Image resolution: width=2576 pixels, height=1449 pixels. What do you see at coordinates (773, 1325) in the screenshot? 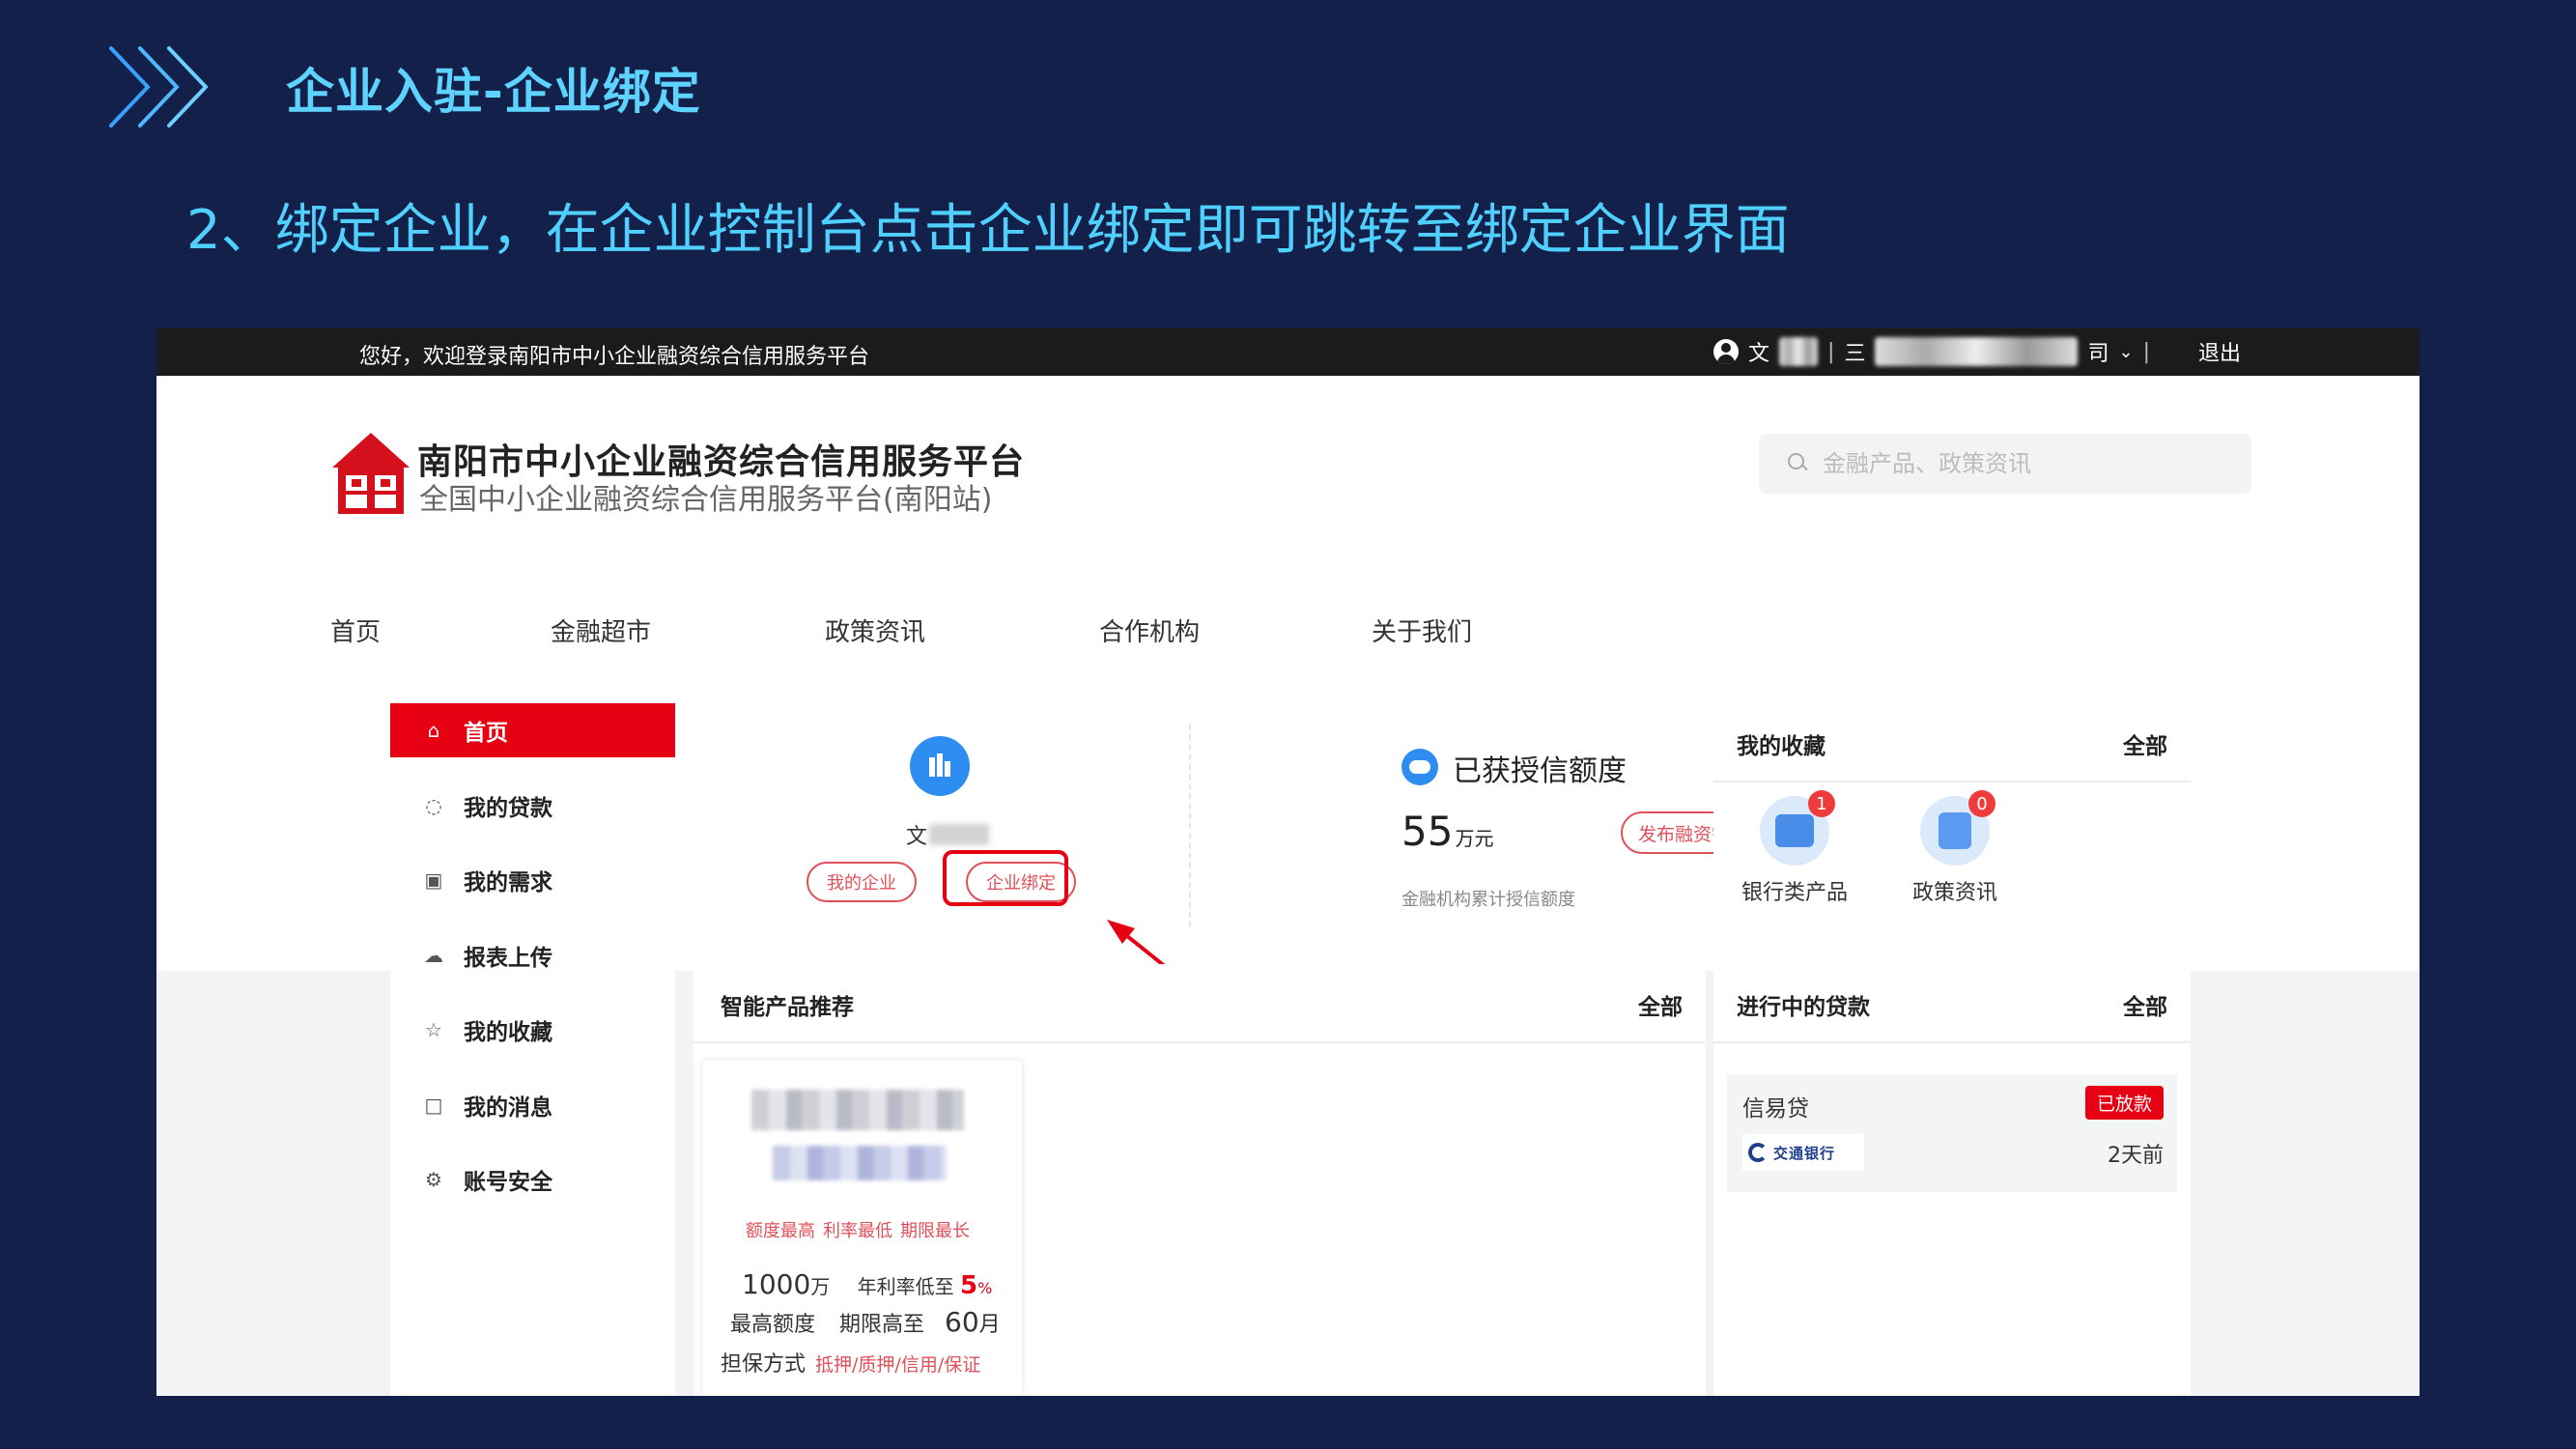
I see `amount-label: 最高额度` at bounding box center [773, 1325].